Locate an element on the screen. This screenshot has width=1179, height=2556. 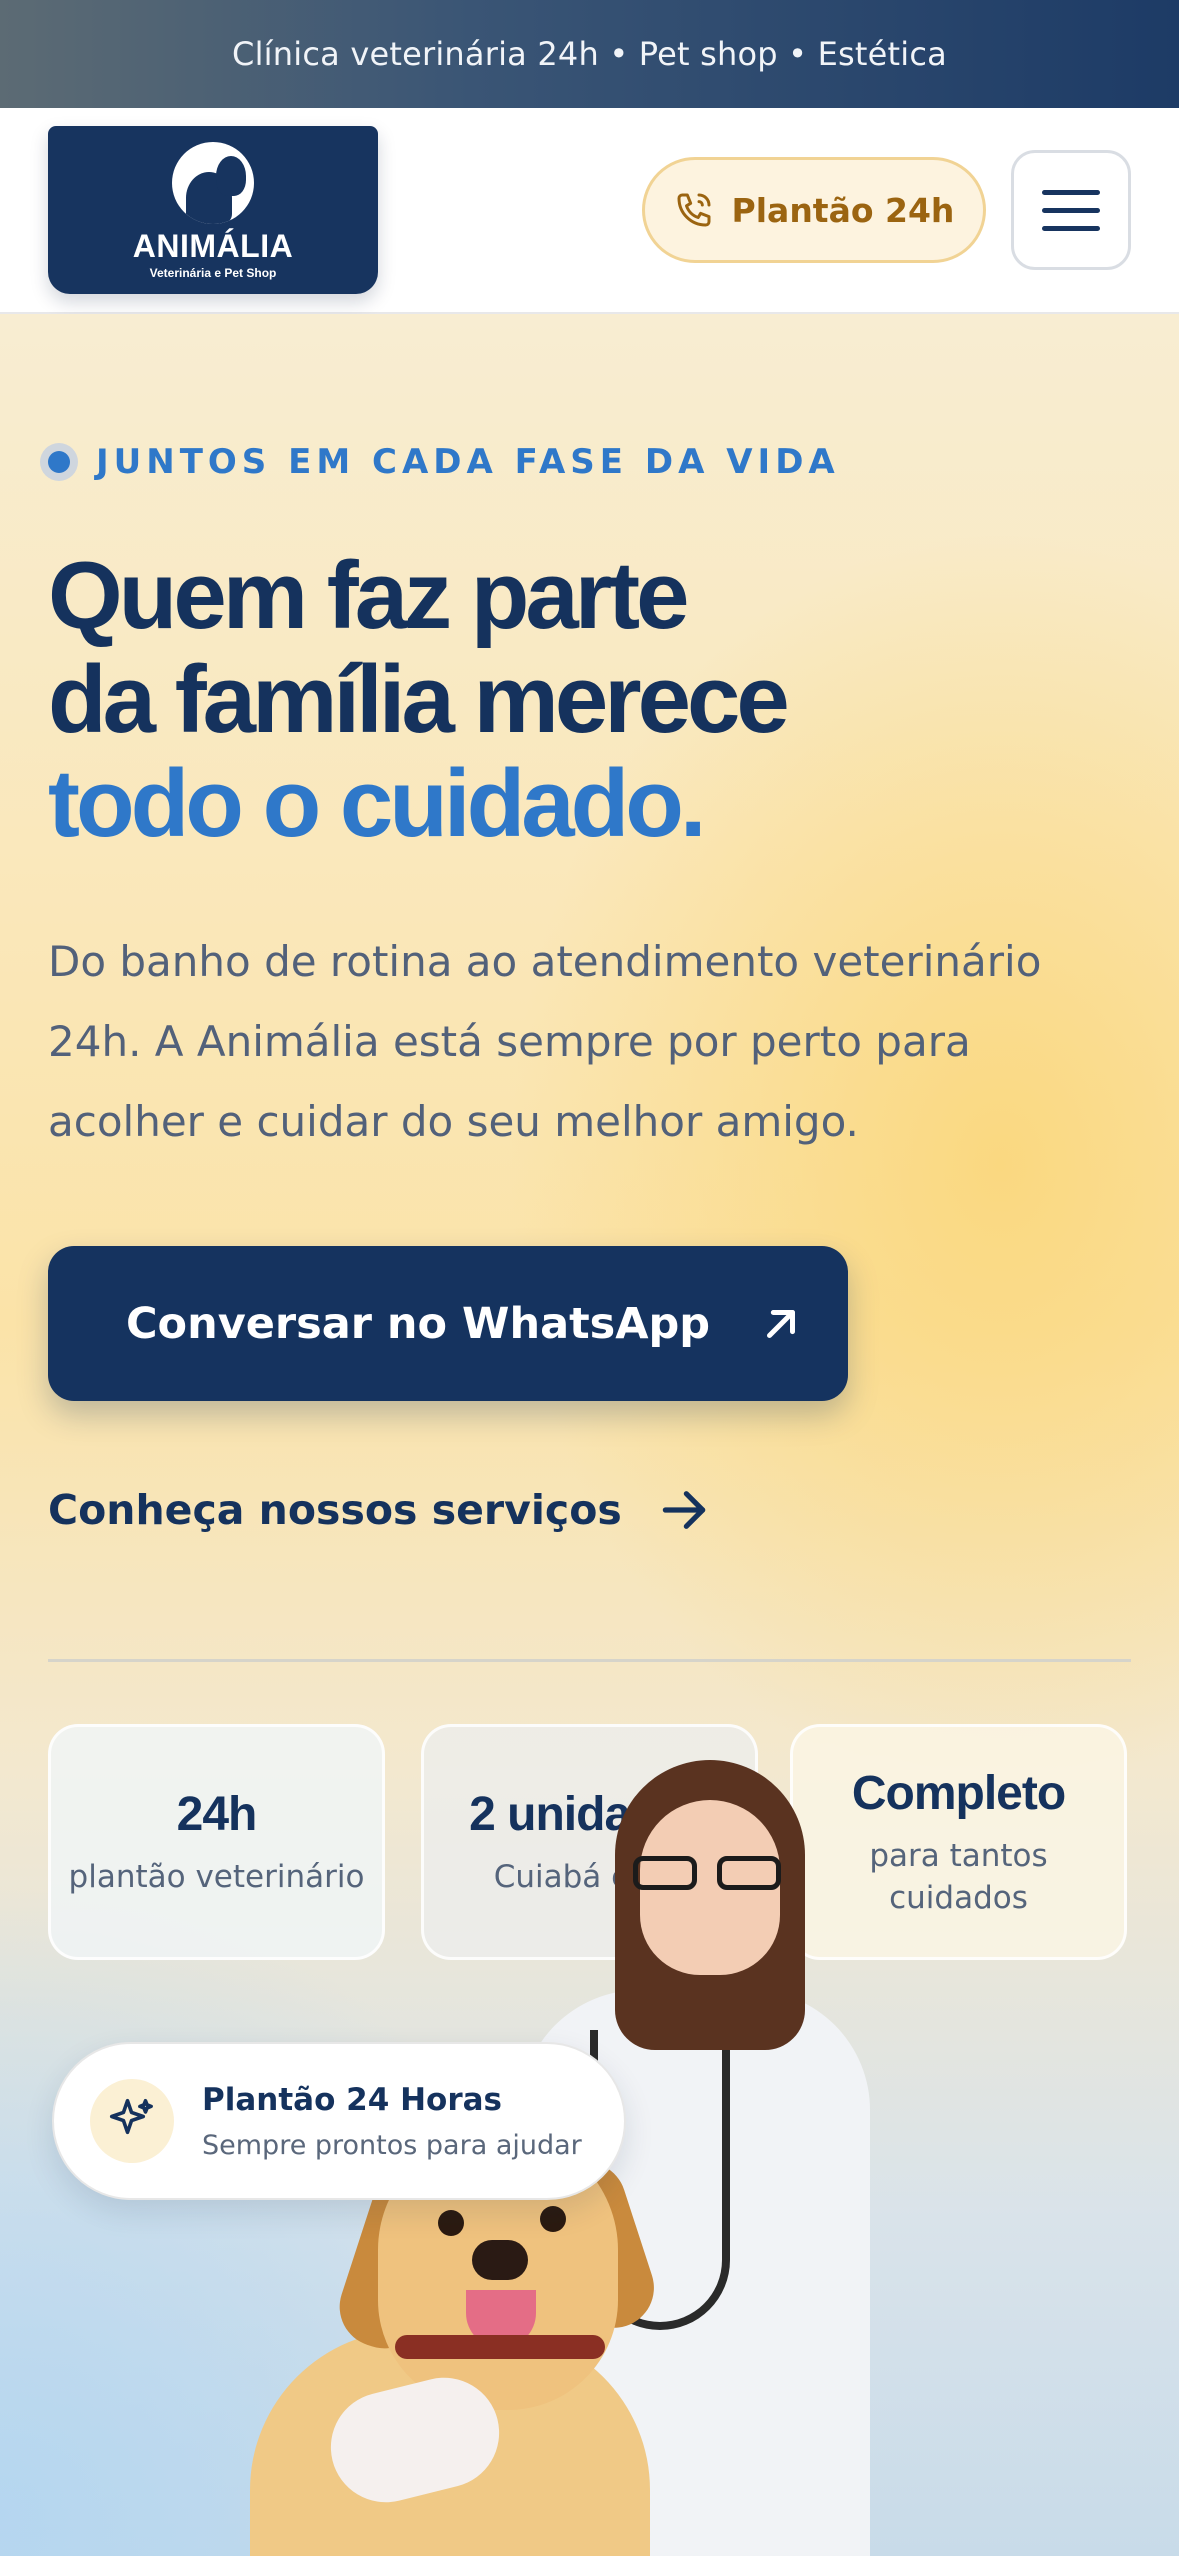
sparkle-icon is located at coordinates (132, 2121).